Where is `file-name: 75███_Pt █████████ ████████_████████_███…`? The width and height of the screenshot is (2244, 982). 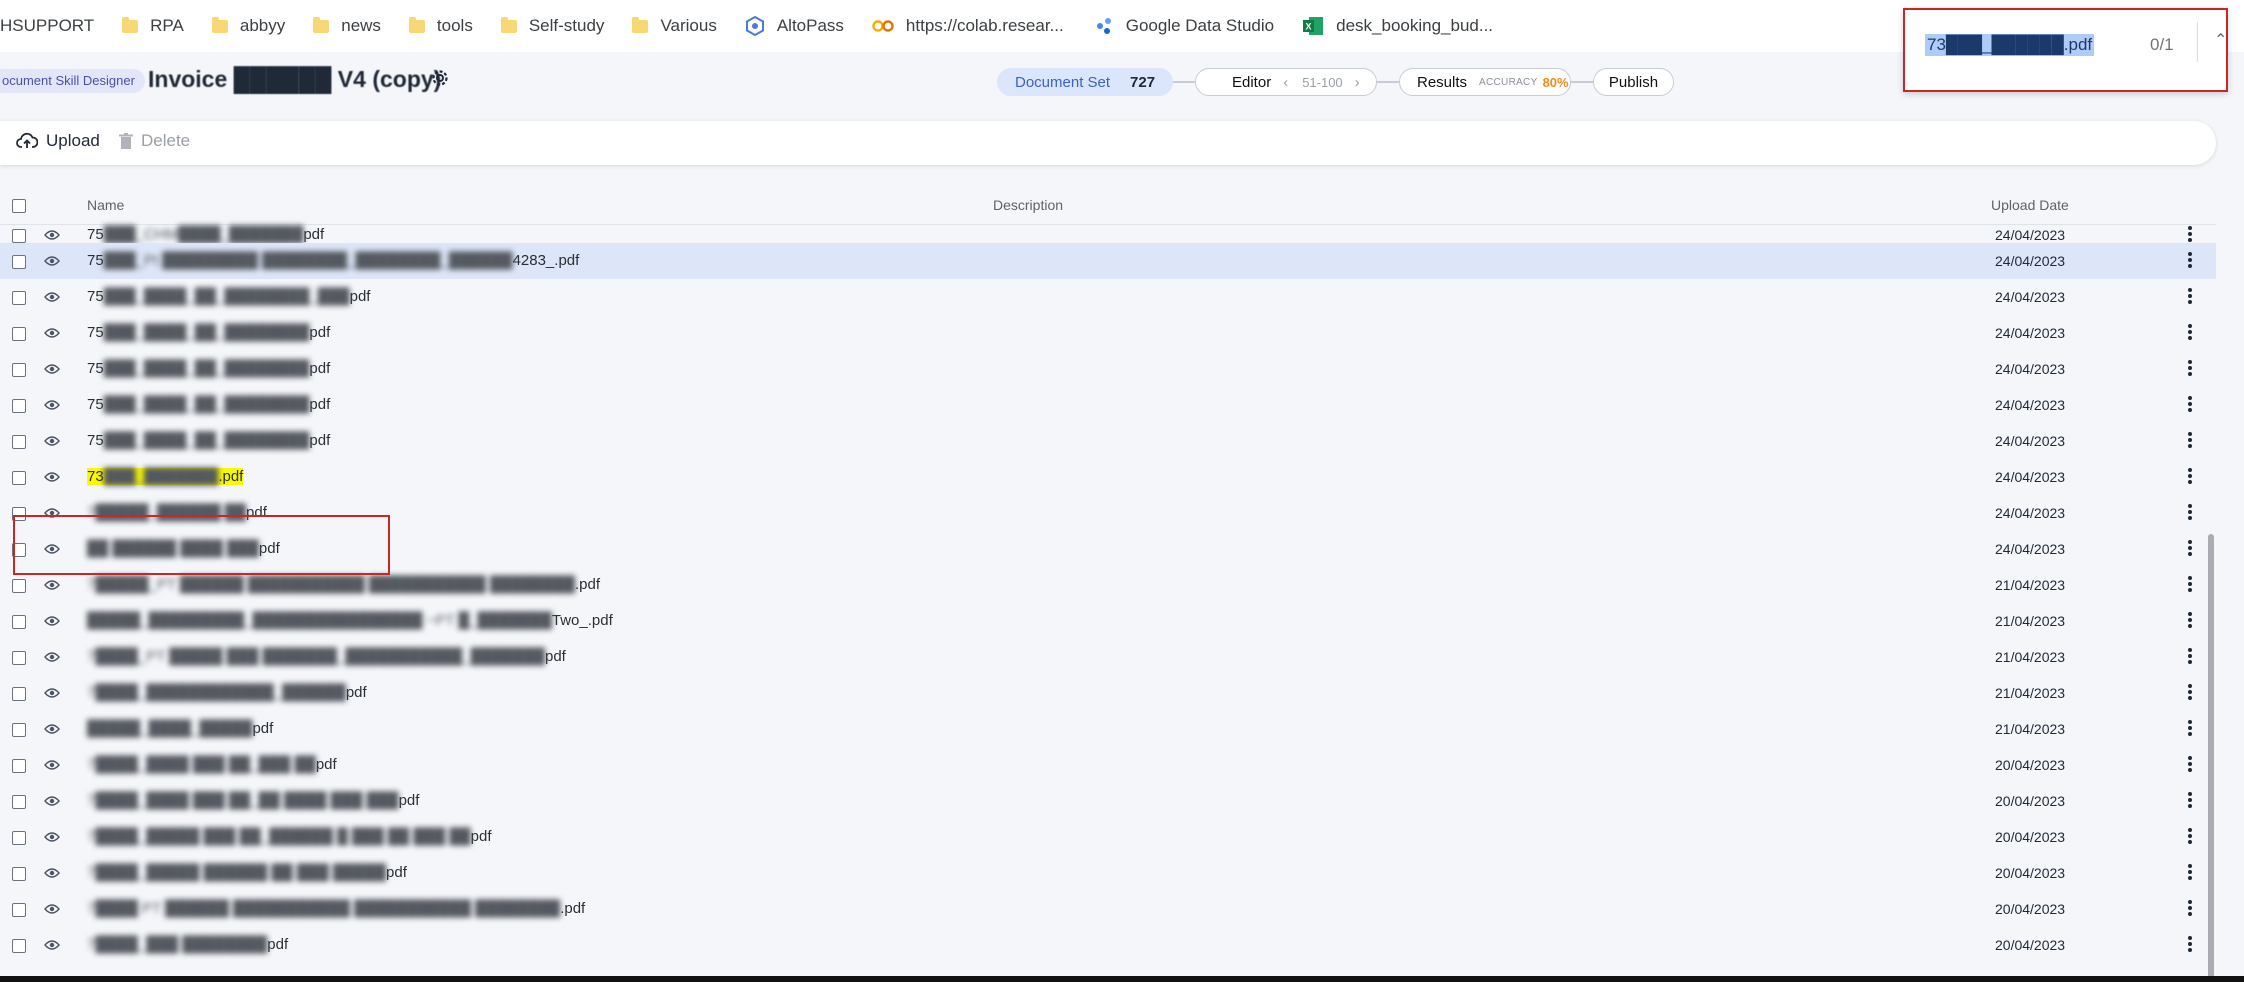 file-name: 75███_Pt █████████ ████████_████████_███… is located at coordinates (333, 260).